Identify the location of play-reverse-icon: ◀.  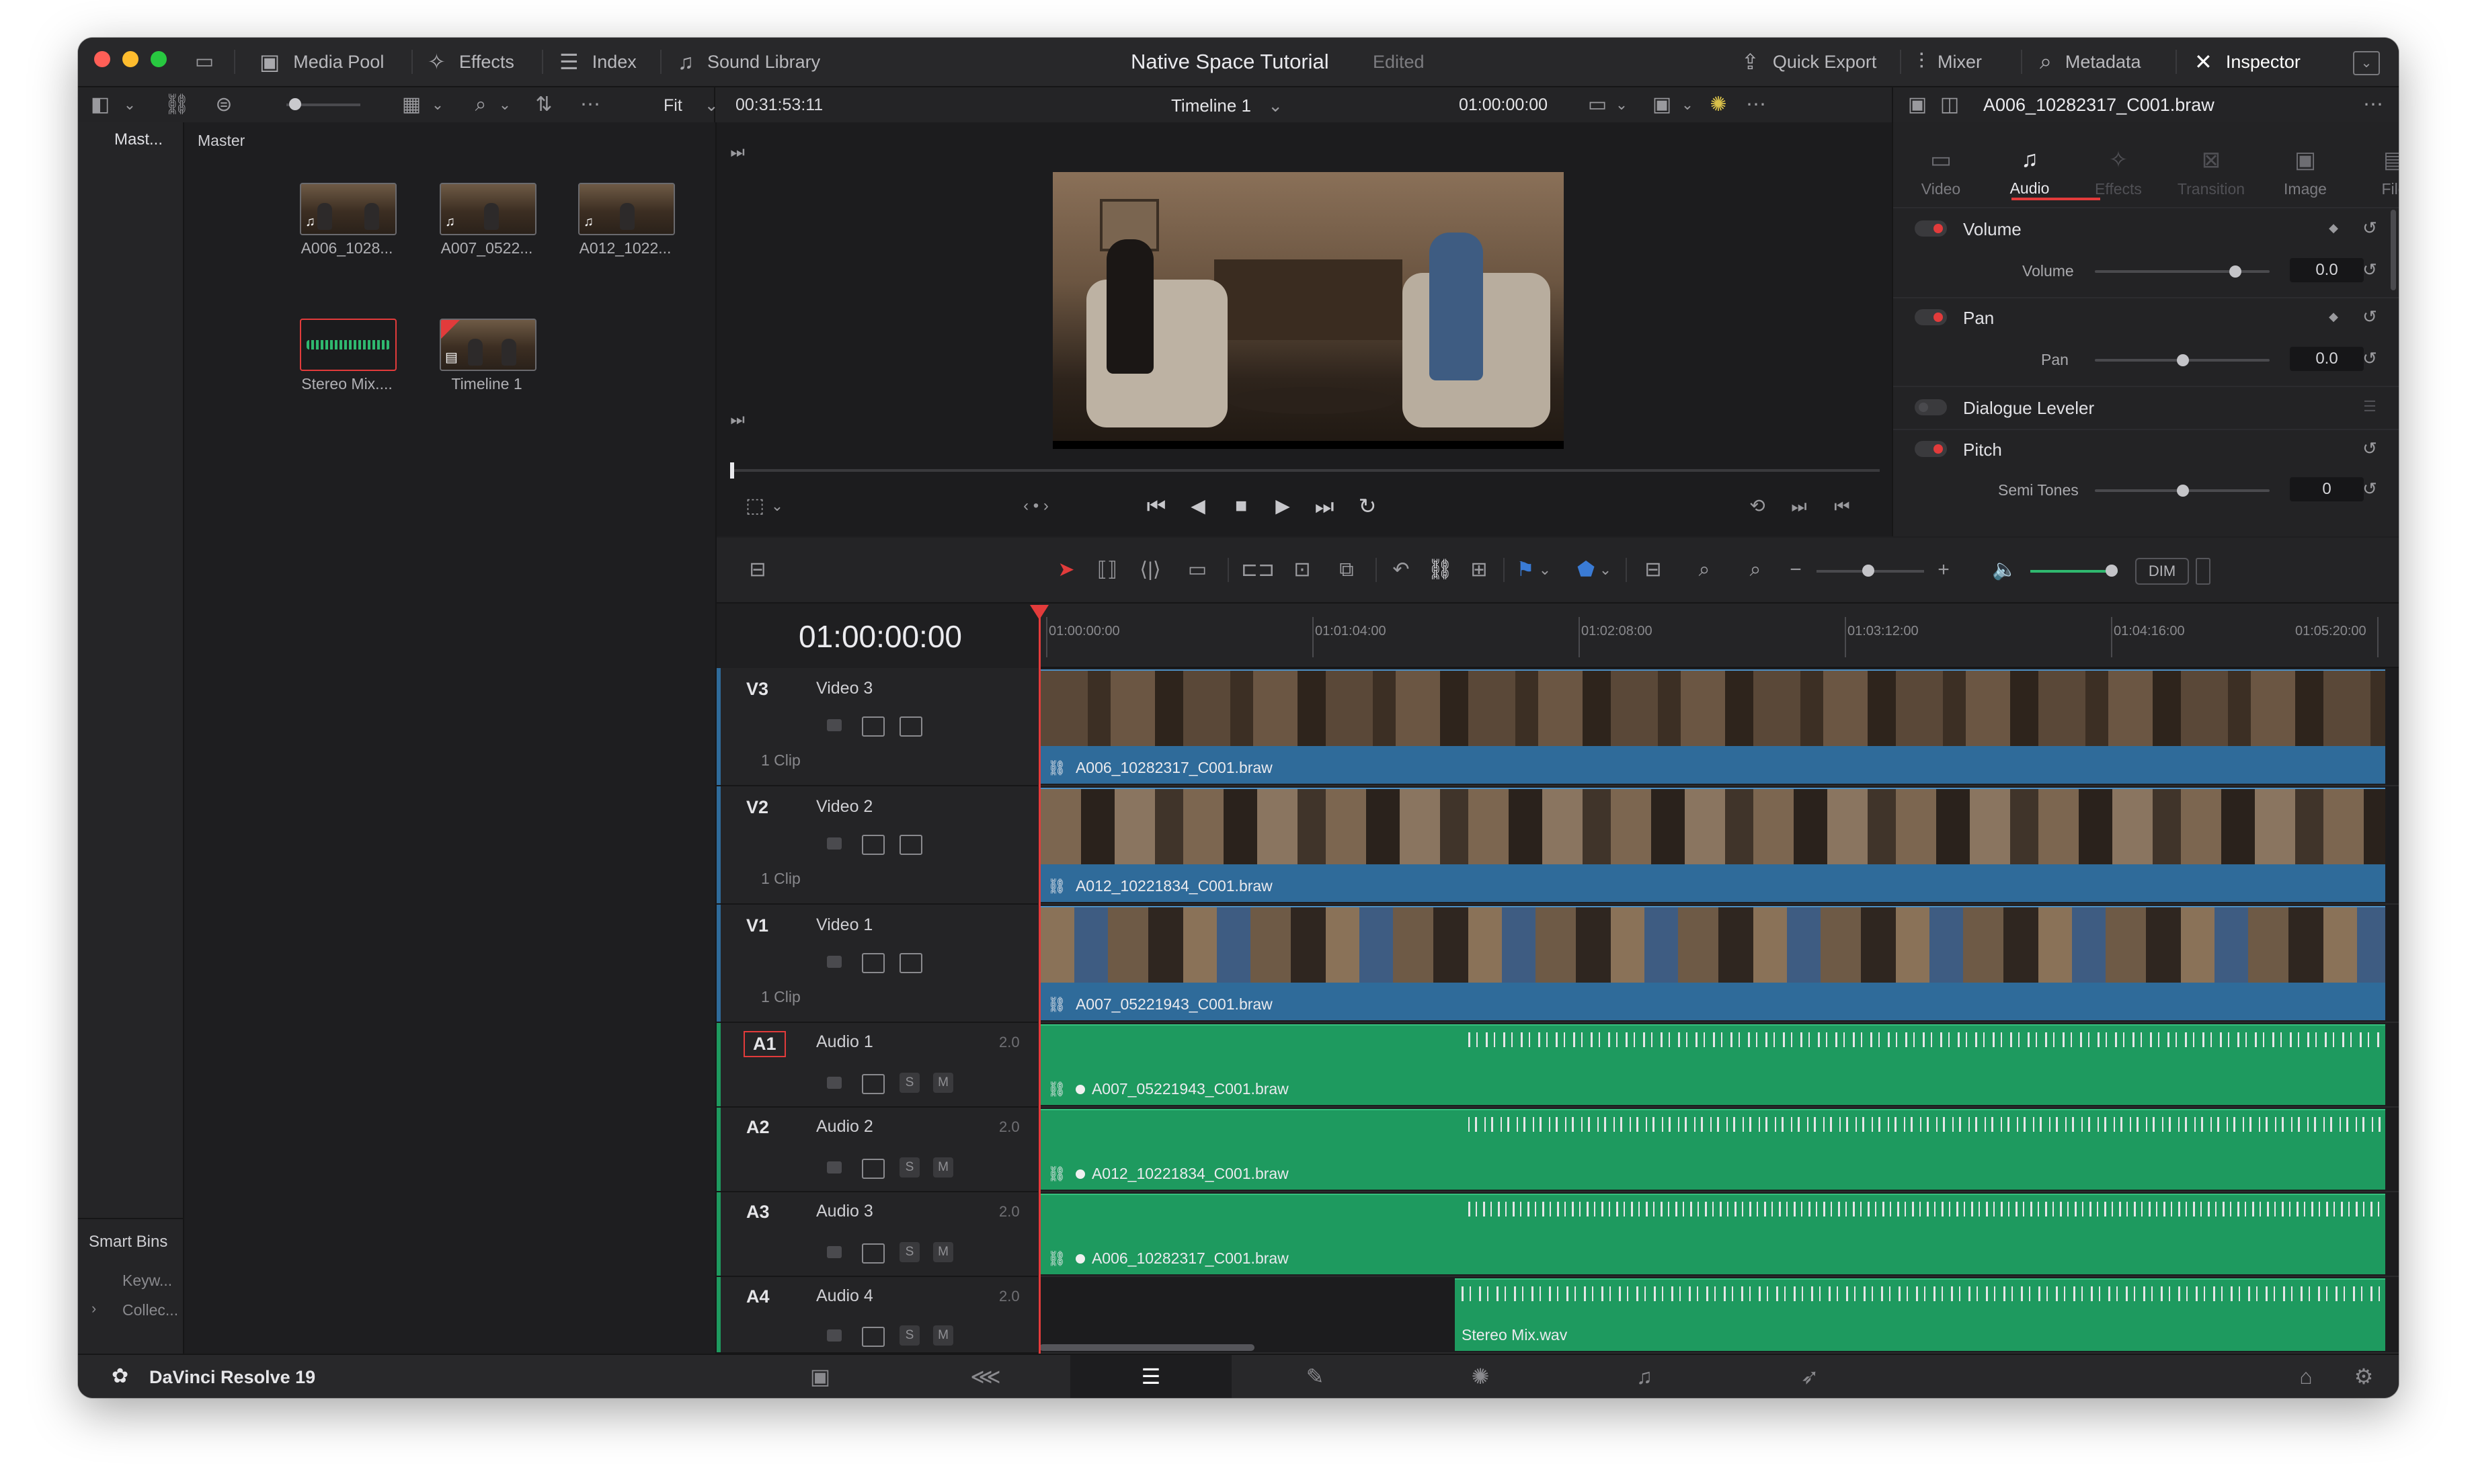
(1198, 506).